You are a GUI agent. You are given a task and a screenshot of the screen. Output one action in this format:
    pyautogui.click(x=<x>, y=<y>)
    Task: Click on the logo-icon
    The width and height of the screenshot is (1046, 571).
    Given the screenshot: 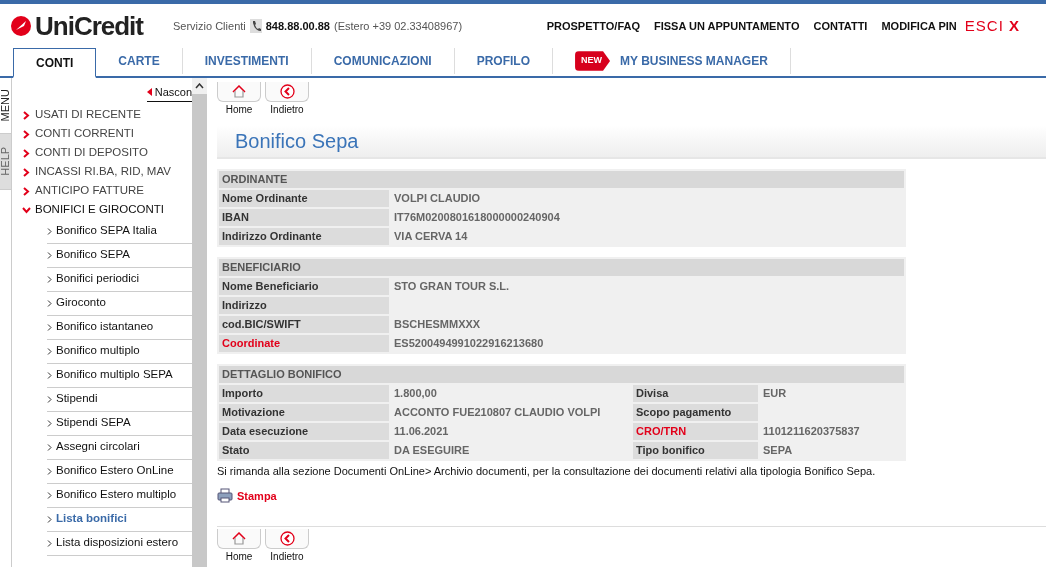 What is the action you would take?
    pyautogui.click(x=21, y=26)
    